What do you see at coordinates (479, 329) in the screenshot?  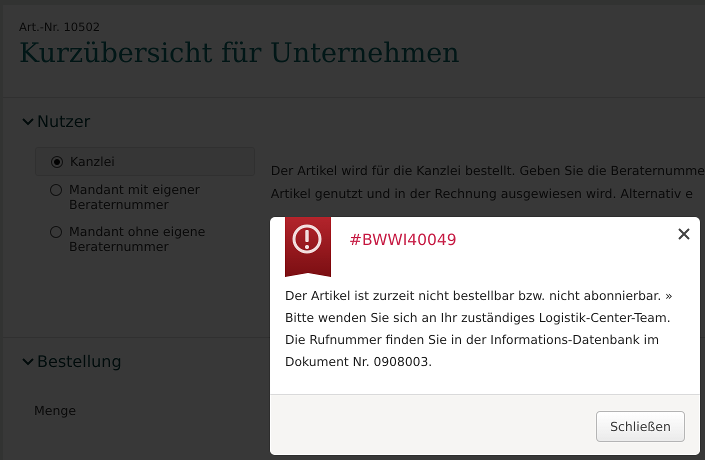 I see `dialog-message: Der Artikel ist zurzeit nicht bestellbar bzw. nicht abonnierbar. » Bitte wenden Sie sich an Ihr zuständiges Logistik-Center-Team. Die Rufnummer finden Sie in der Informations-Datenbank im Dokument Nr. 0908003.` at bounding box center [479, 329].